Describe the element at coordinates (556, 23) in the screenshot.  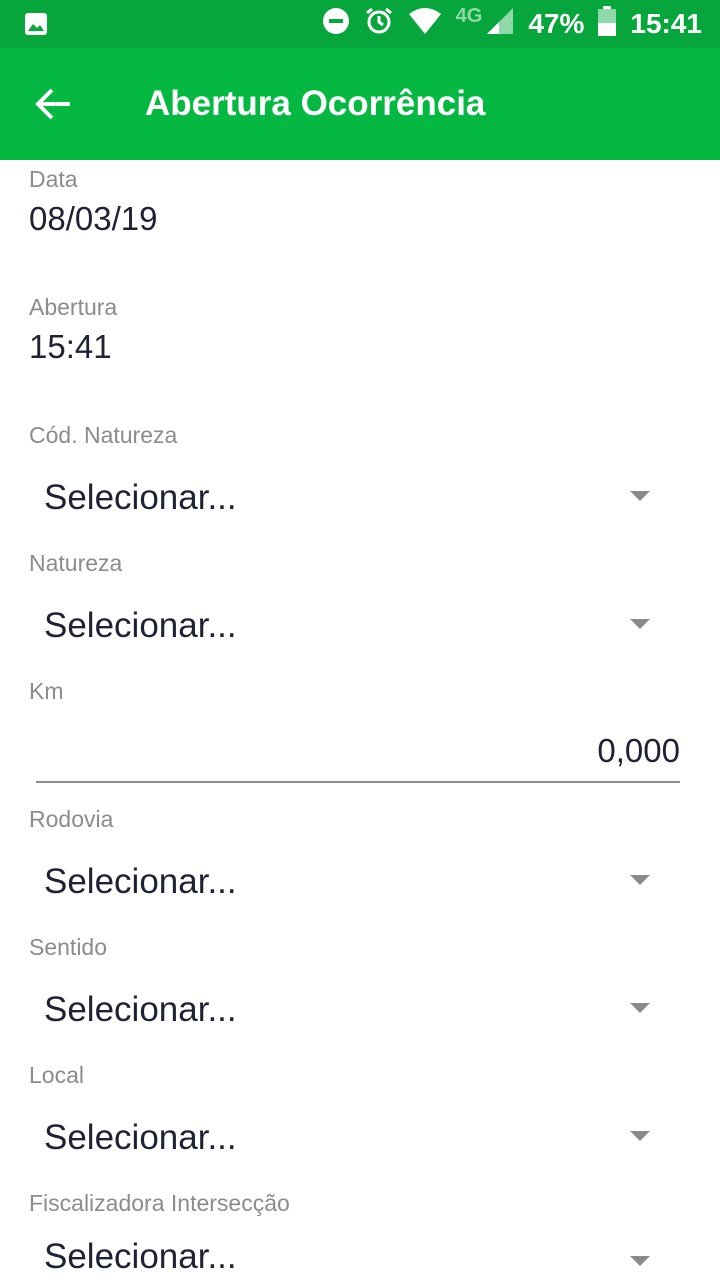
I see `battery-percent: 47%` at that location.